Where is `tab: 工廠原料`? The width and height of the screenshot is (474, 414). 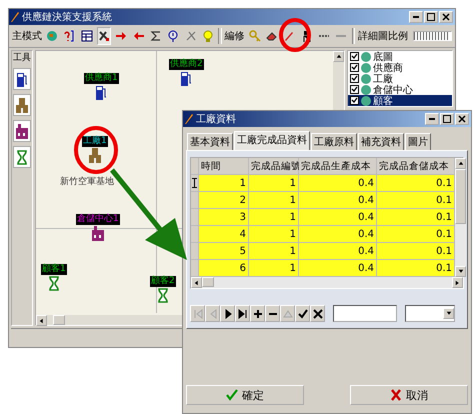
tab: 工廠原料 is located at coordinates (334, 141).